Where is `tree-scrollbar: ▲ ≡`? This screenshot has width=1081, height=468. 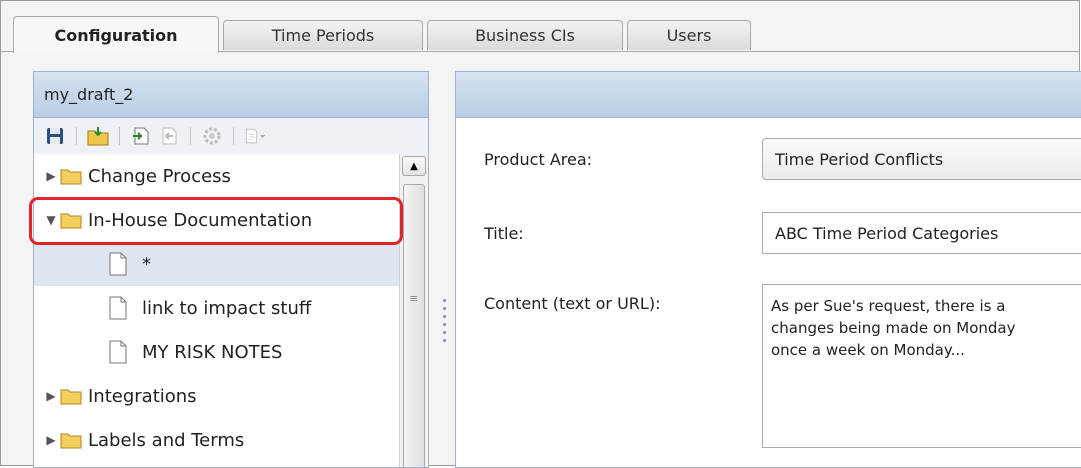 tree-scrollbar: ▲ ≡ is located at coordinates (413, 310).